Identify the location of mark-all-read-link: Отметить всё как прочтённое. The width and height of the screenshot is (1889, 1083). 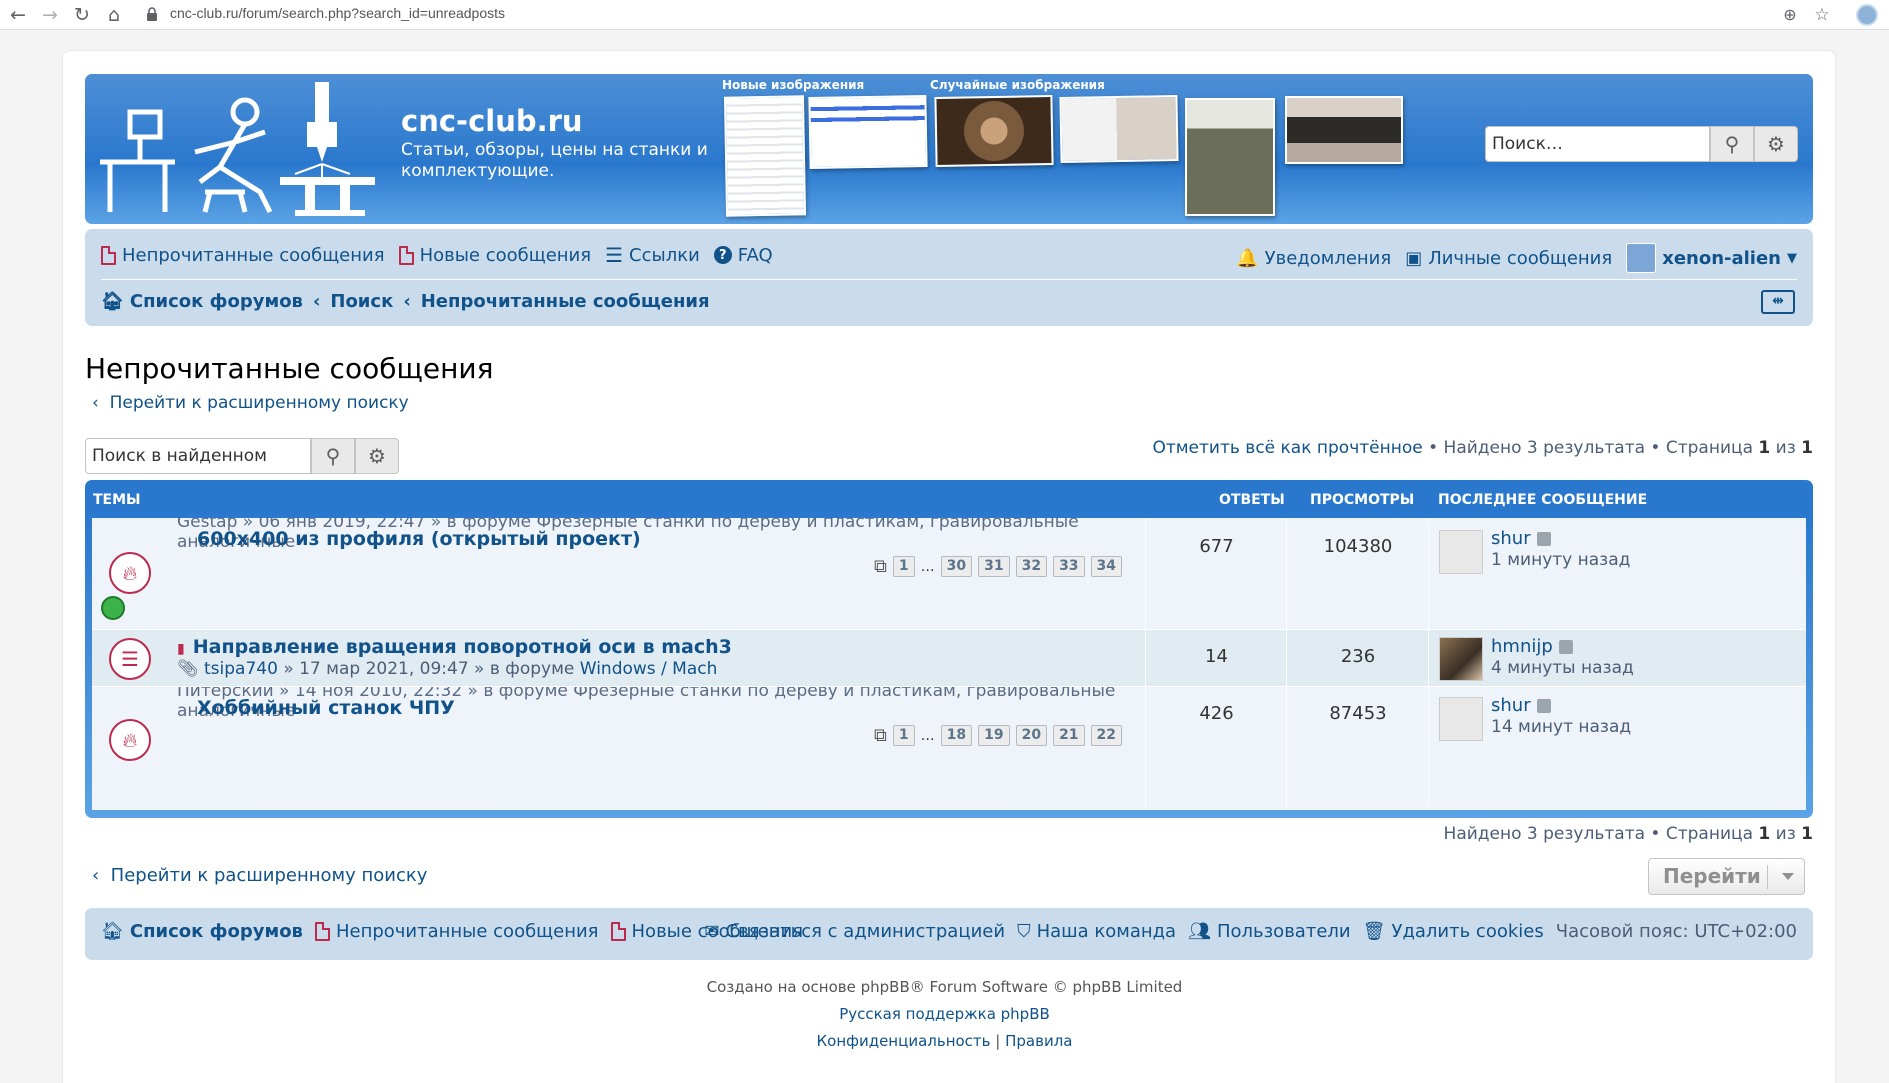
(1287, 448).